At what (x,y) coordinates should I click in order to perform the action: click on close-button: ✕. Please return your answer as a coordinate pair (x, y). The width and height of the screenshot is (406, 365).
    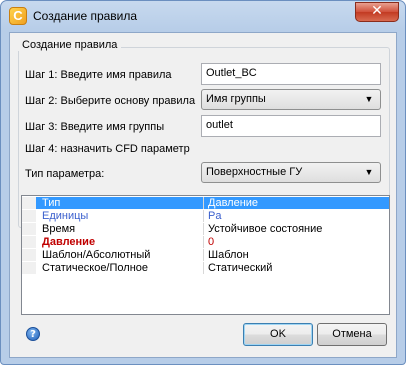
    Looking at the image, I should click on (377, 12).